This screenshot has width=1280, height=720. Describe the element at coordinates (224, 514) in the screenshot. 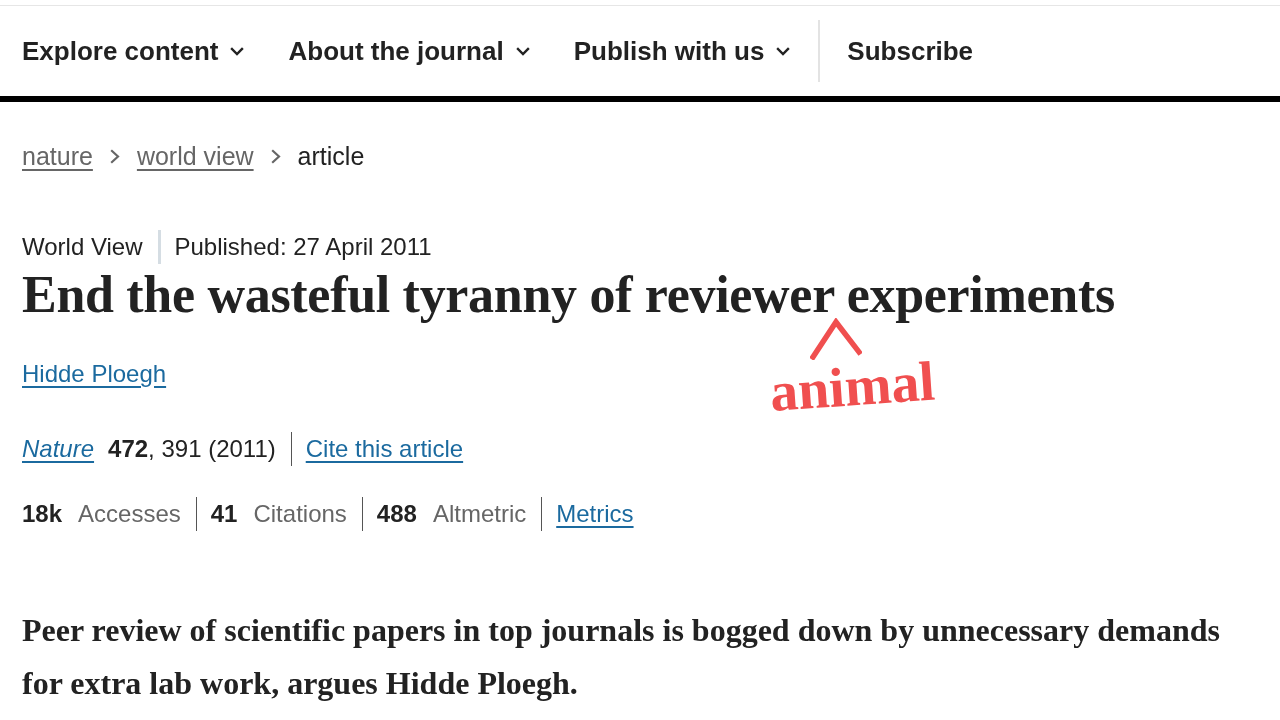

I see `metric-count: 41` at that location.